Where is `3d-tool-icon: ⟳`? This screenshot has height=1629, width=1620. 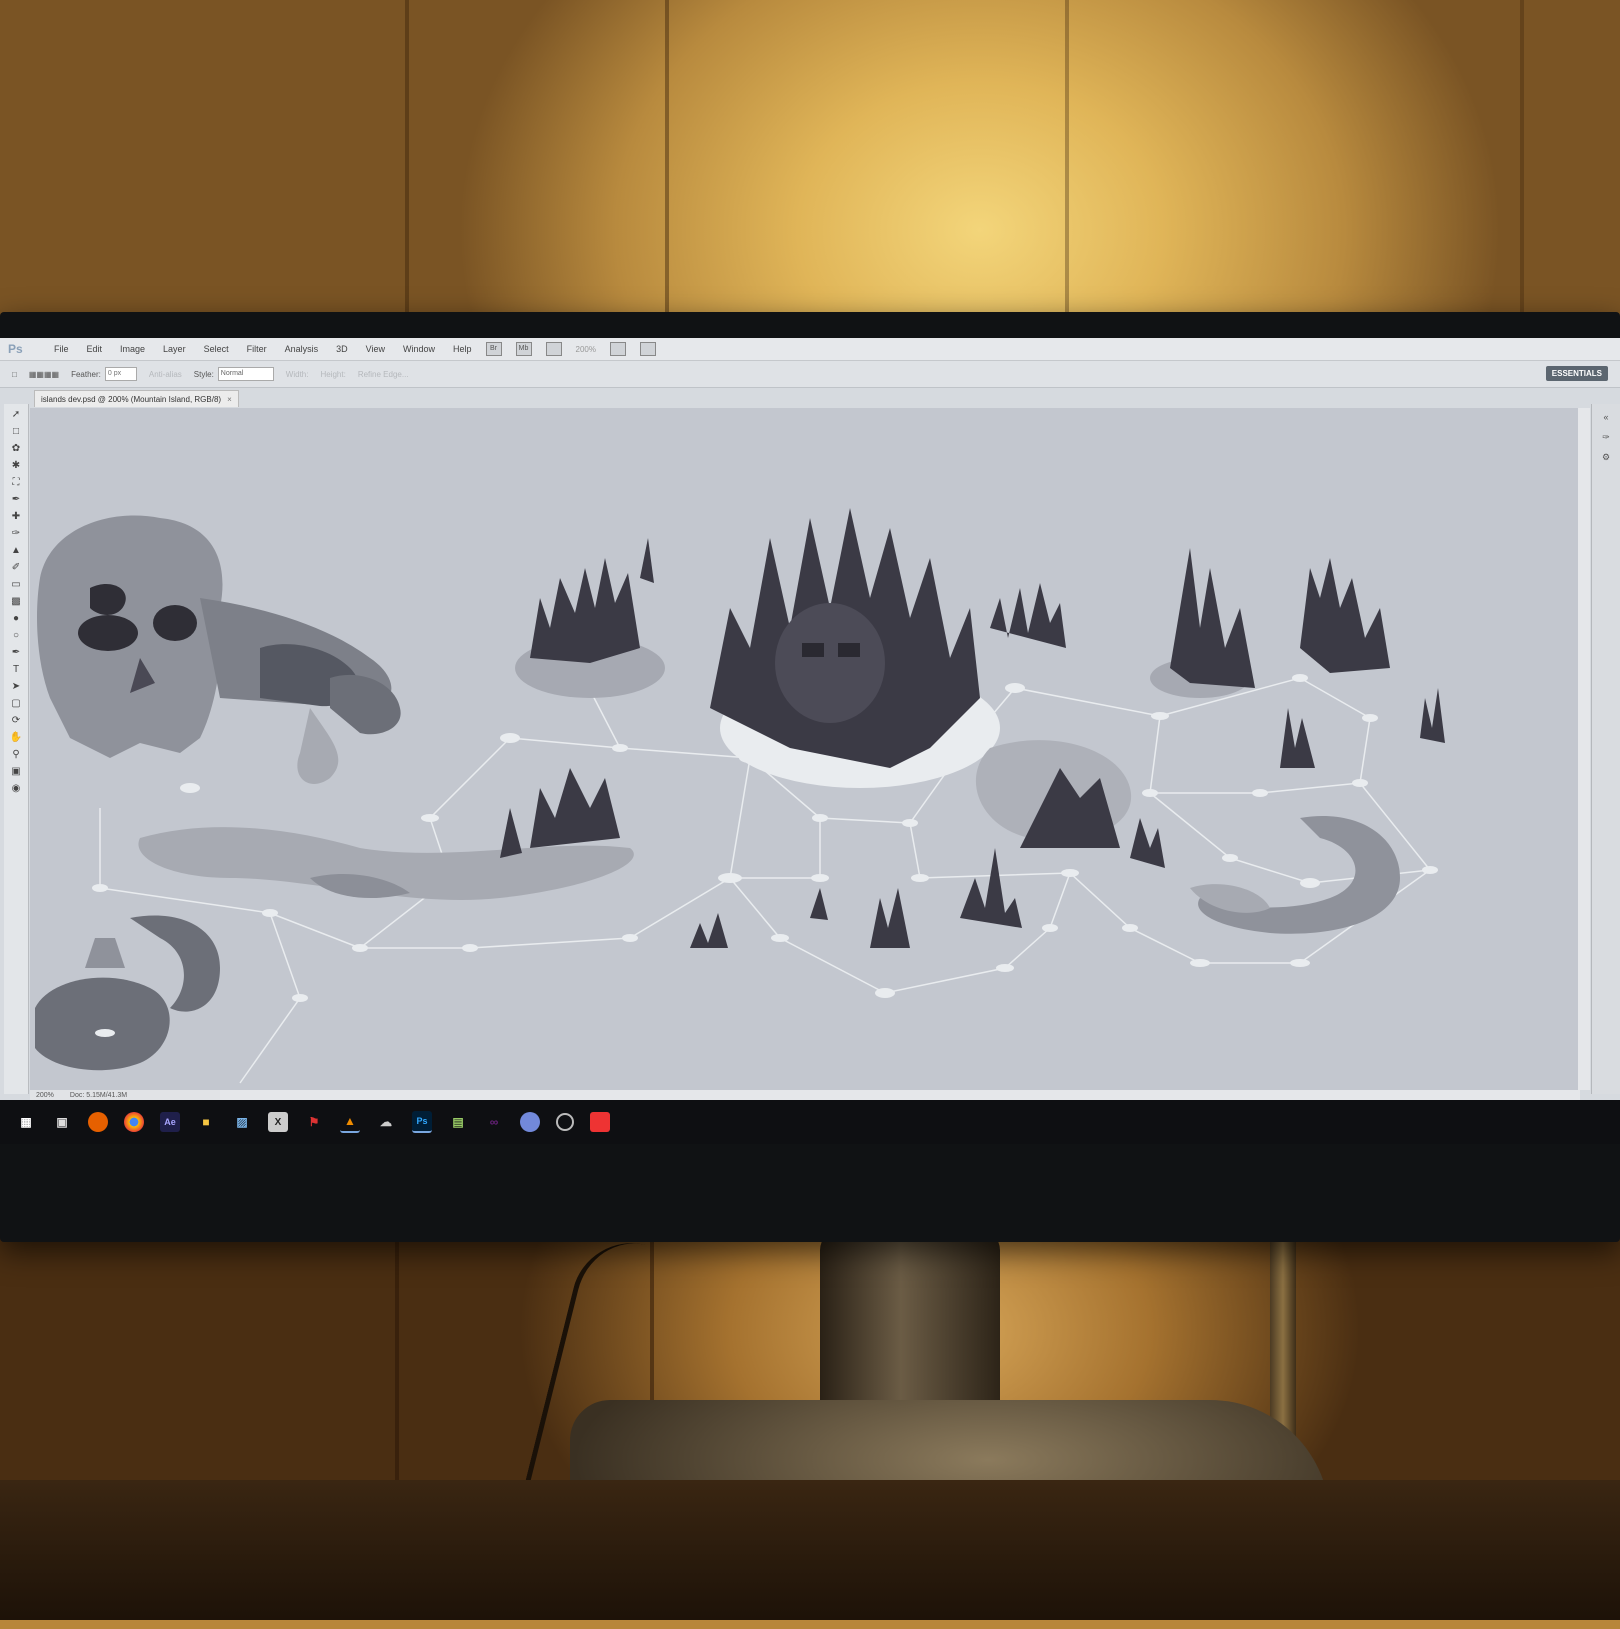
3d-tool-icon: ⟳ is located at coordinates (16, 721).